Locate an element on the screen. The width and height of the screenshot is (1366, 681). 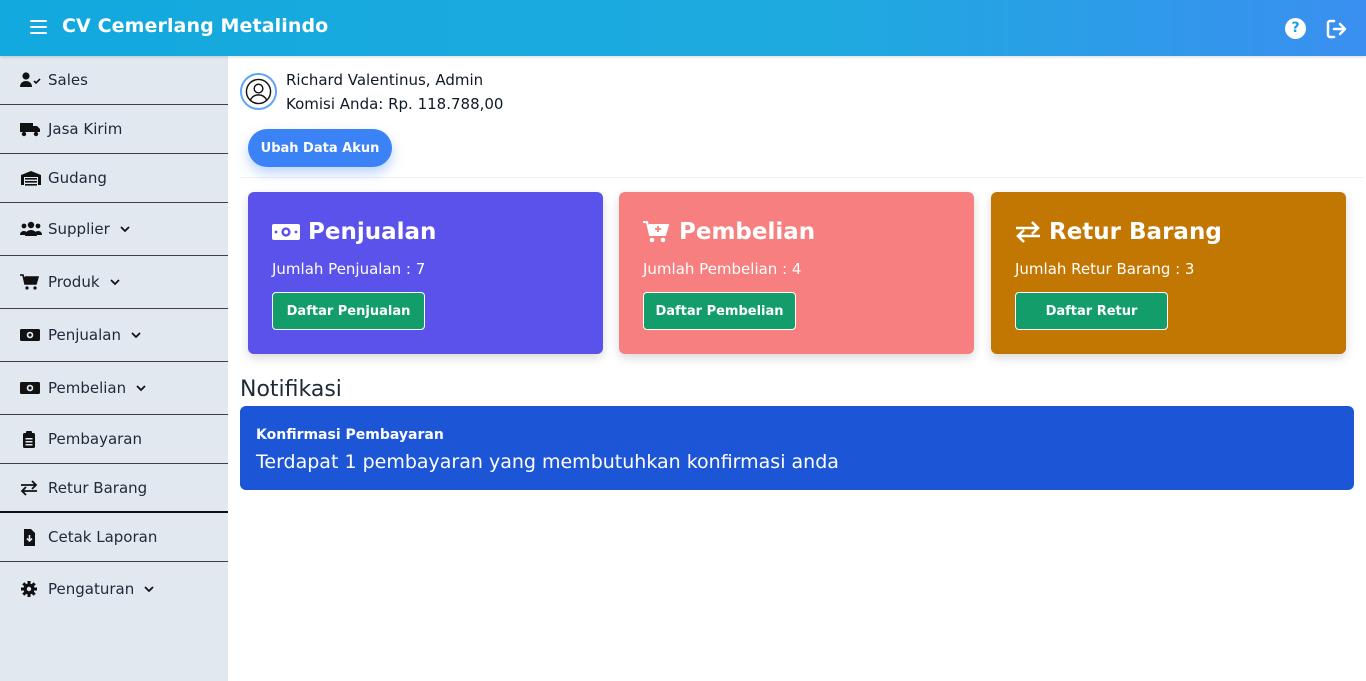
sales-count: Jumlah Penjualan : 7 is located at coordinates (349, 269).